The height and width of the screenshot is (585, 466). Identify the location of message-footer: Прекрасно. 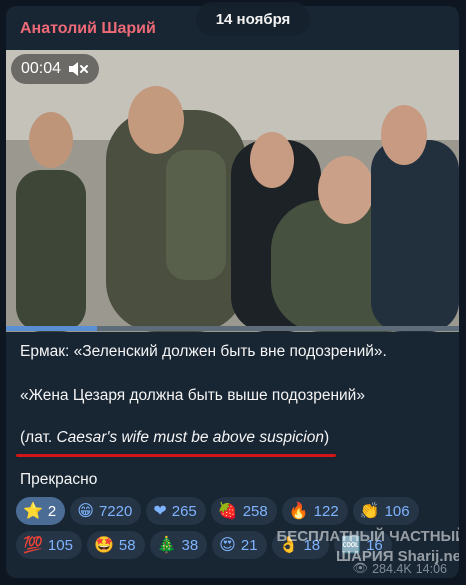
(59, 479).